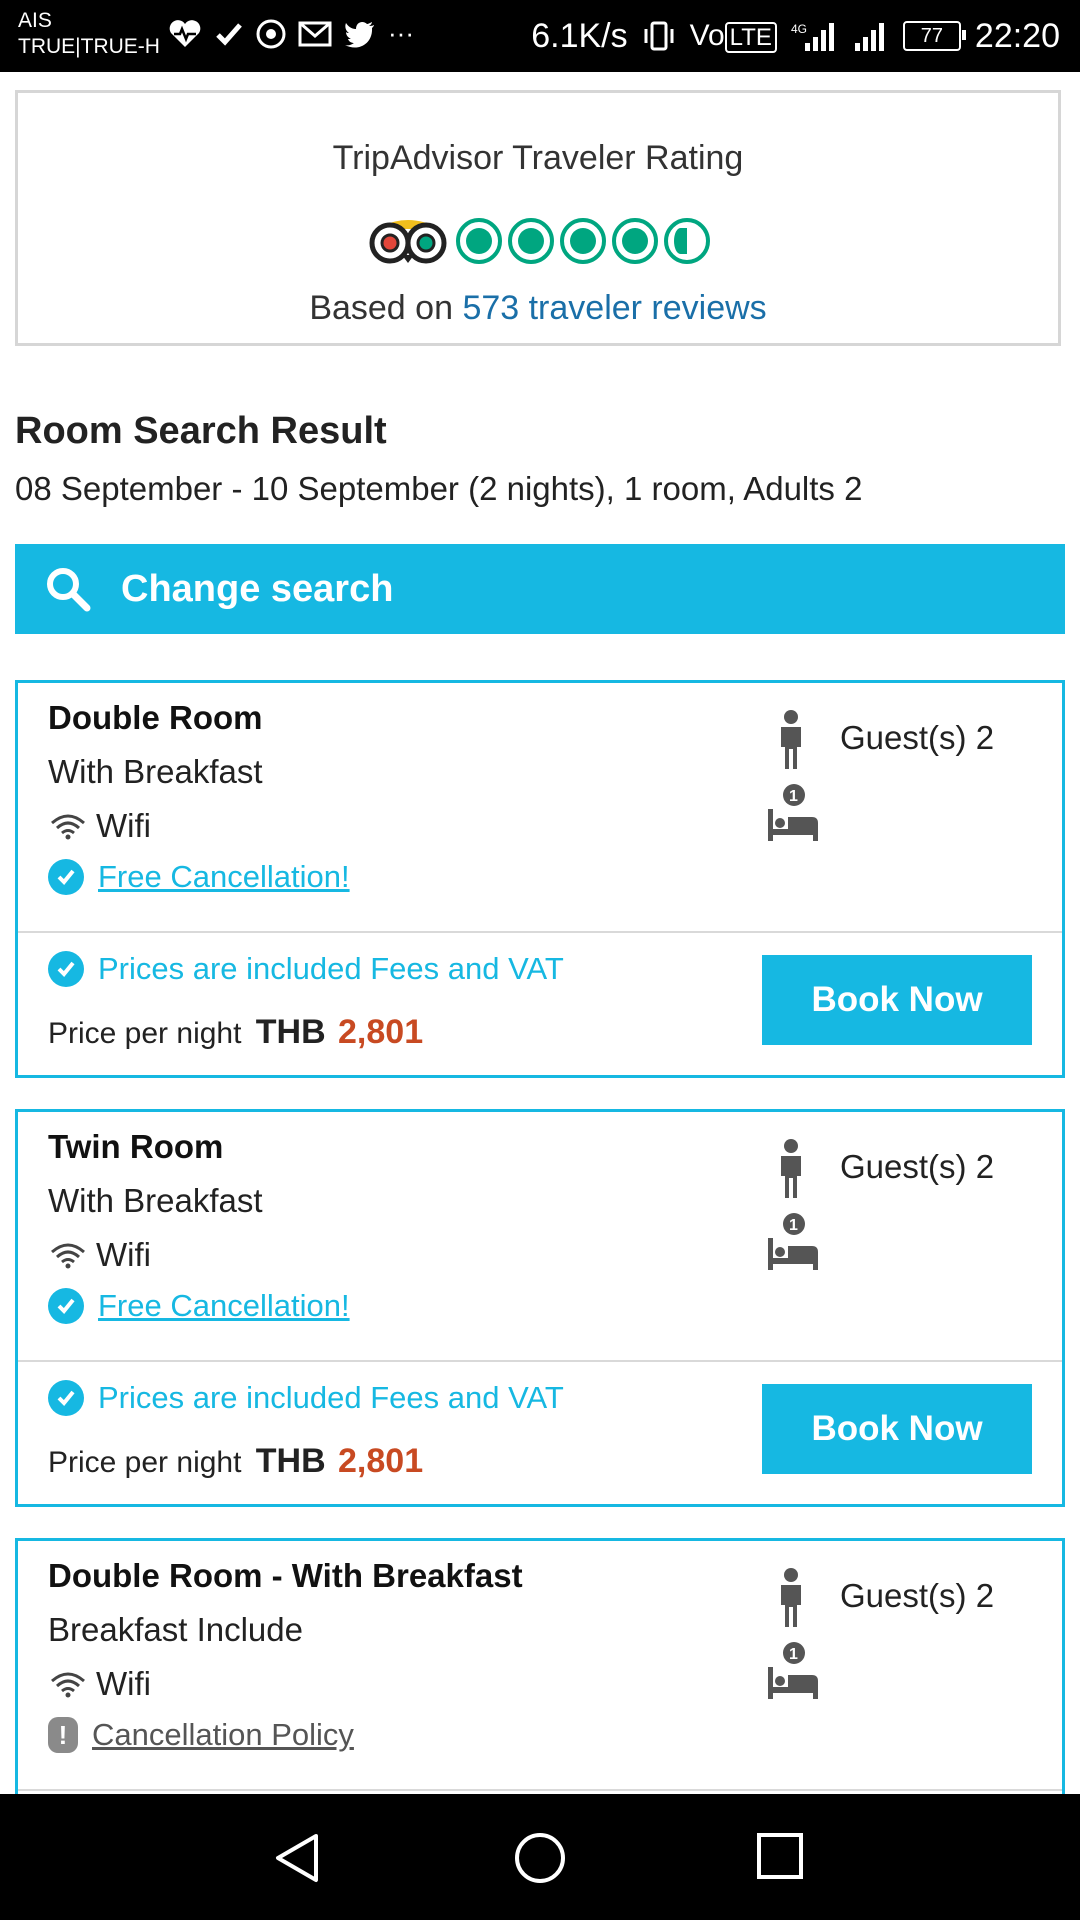 The height and width of the screenshot is (1920, 1080). Describe the element at coordinates (687, 241) in the screenshot. I see `rating-bubble-5-half` at that location.